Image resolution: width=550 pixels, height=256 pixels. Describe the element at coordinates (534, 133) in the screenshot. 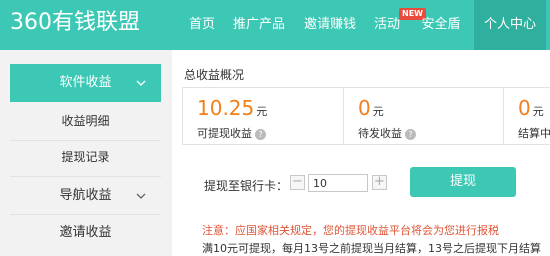

I see `settling-label: 结算中收益` at that location.